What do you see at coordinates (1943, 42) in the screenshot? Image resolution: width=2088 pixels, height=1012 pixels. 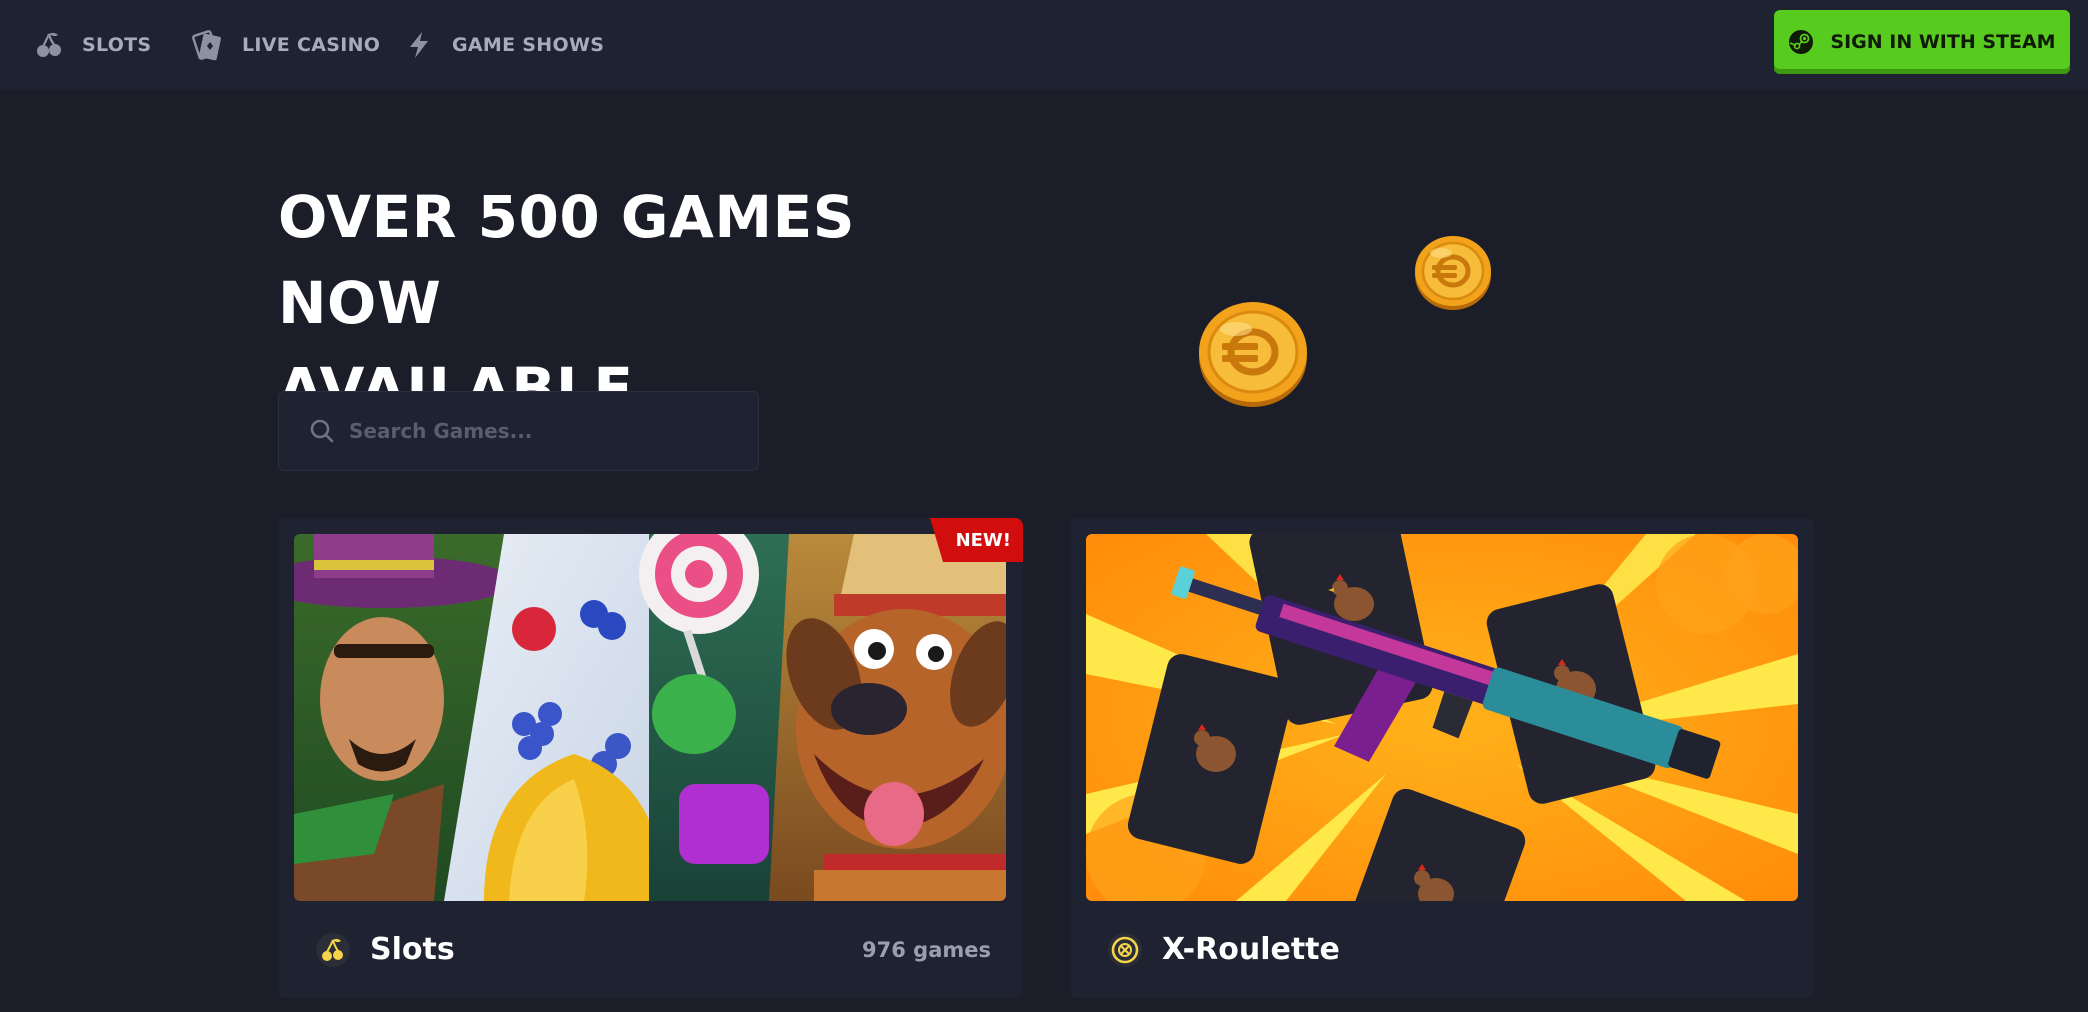 I see `steam-button-label: SIGN IN WITH STEAM` at bounding box center [1943, 42].